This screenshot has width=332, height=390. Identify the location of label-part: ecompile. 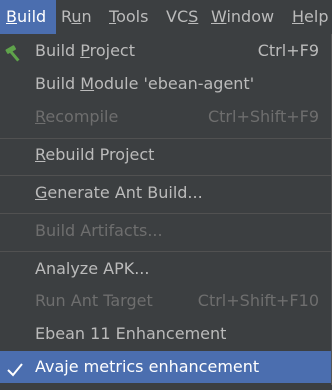
(82, 116).